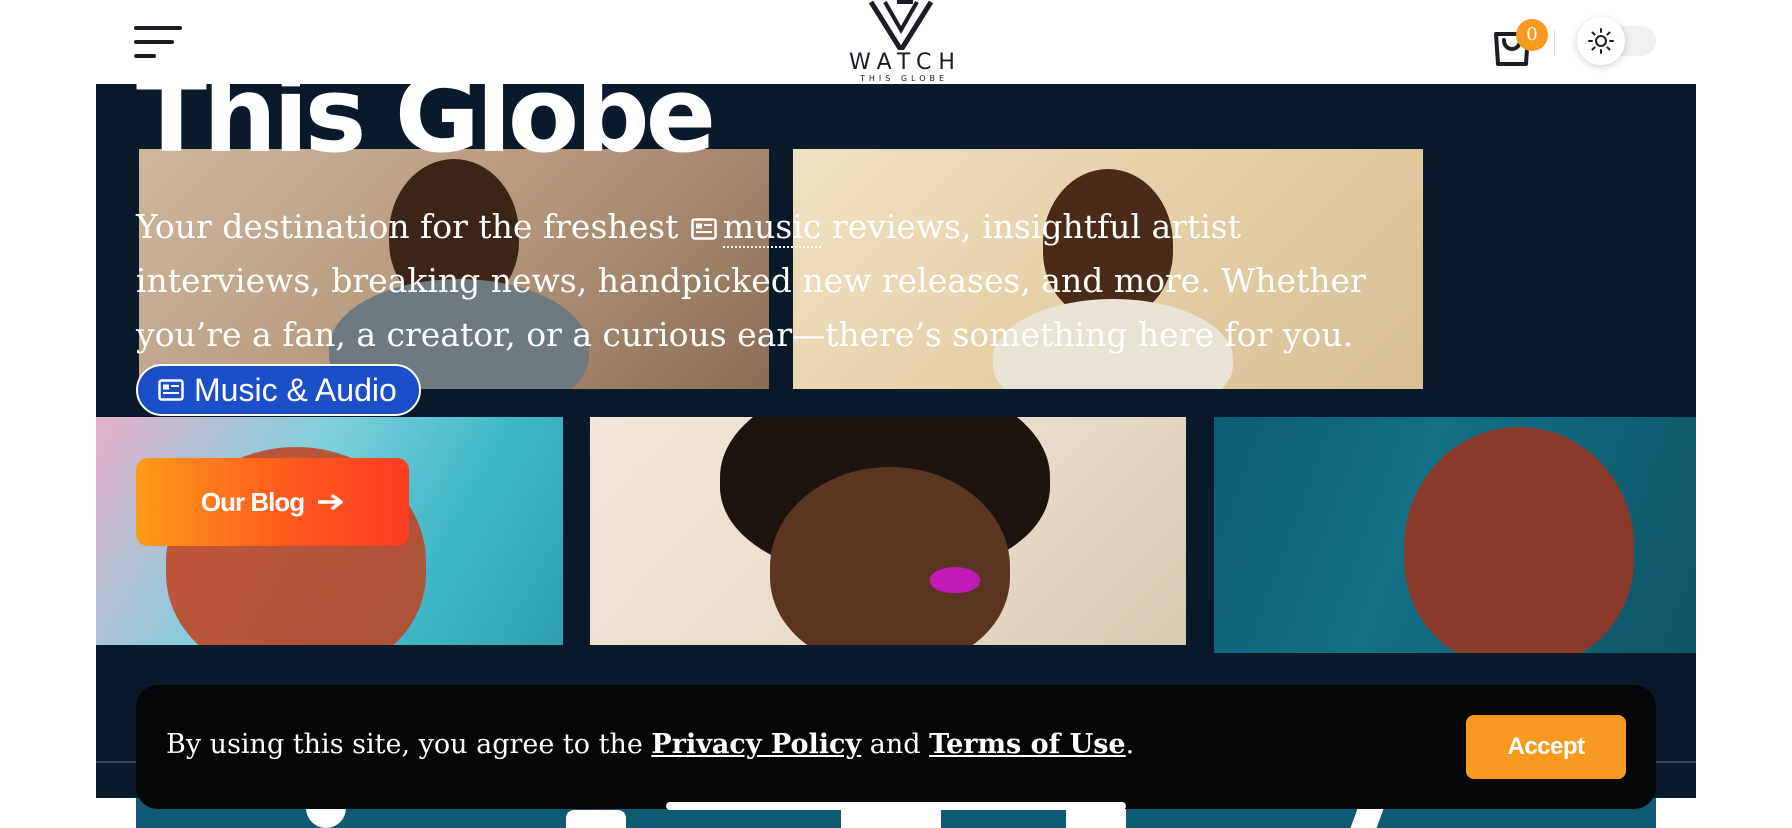  I want to click on theme-toggle, so click(1616, 41).